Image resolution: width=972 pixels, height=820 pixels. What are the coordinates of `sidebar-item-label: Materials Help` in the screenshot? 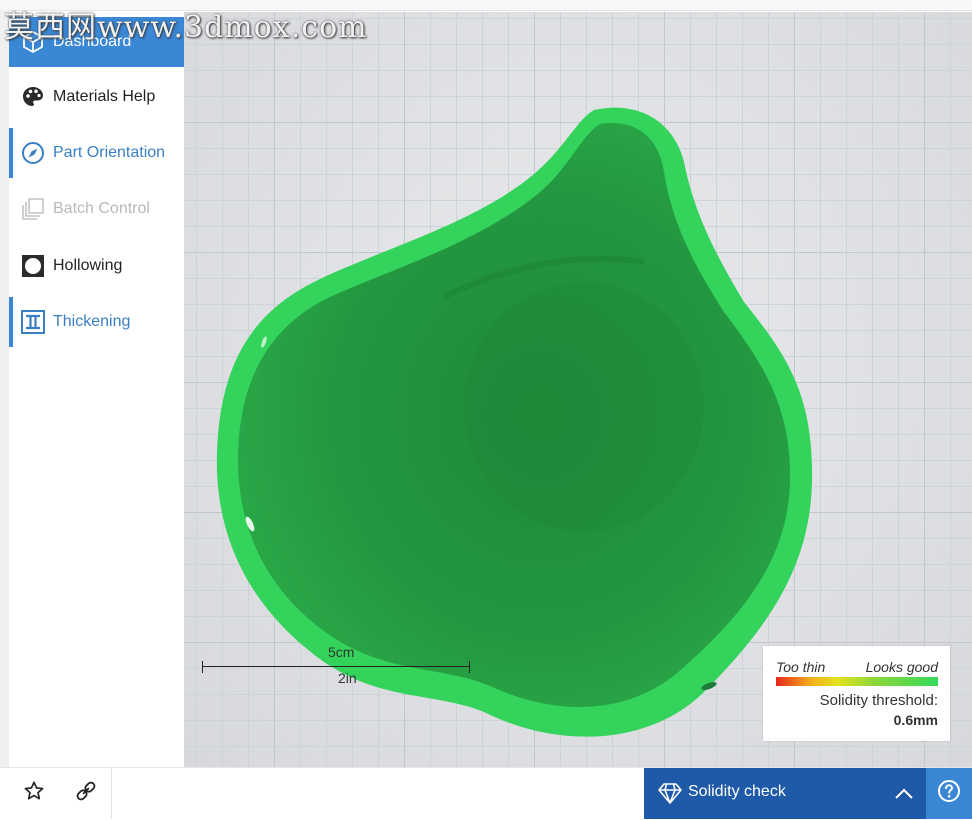 It's located at (104, 96).